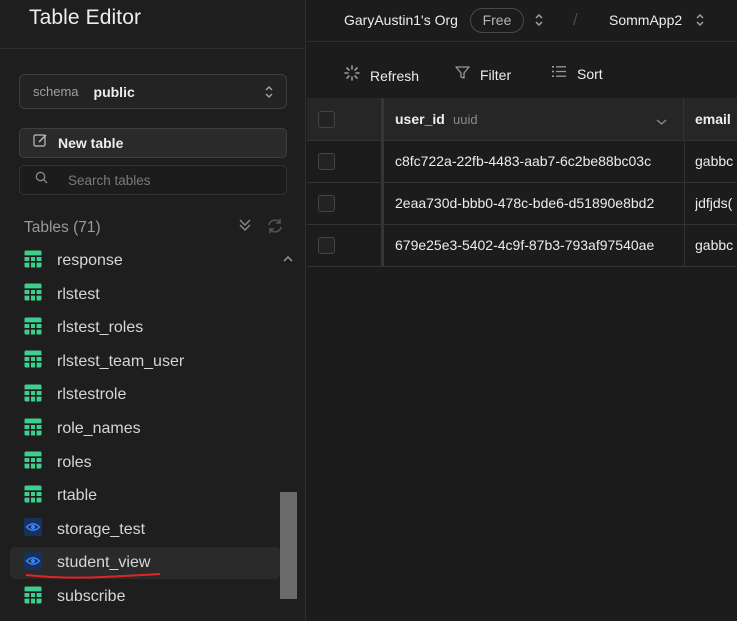 Image resolution: width=737 pixels, height=621 pixels. I want to click on plan-badge: Free, so click(497, 20).